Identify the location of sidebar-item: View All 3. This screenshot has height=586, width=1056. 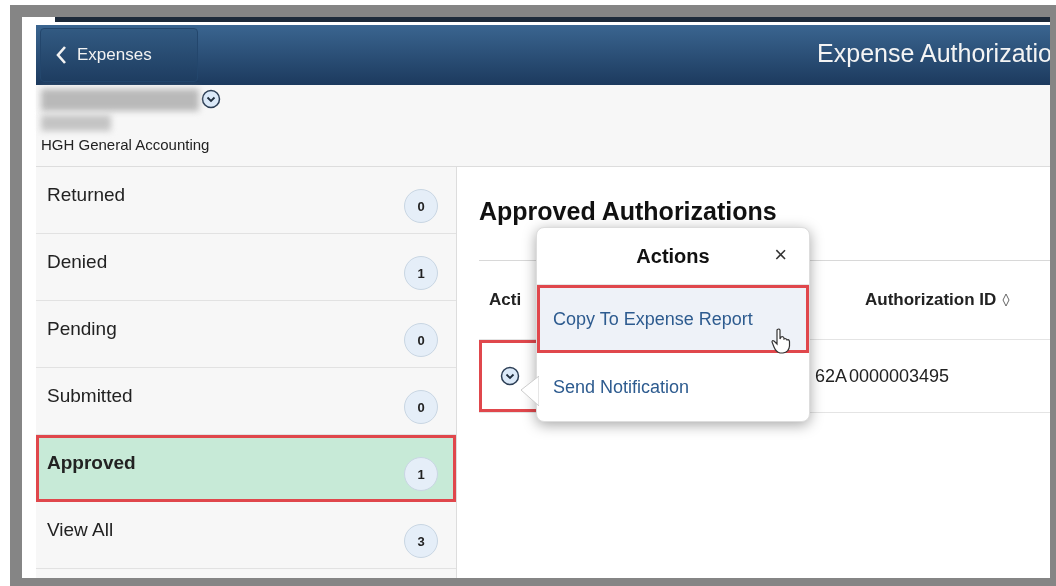
(246, 535).